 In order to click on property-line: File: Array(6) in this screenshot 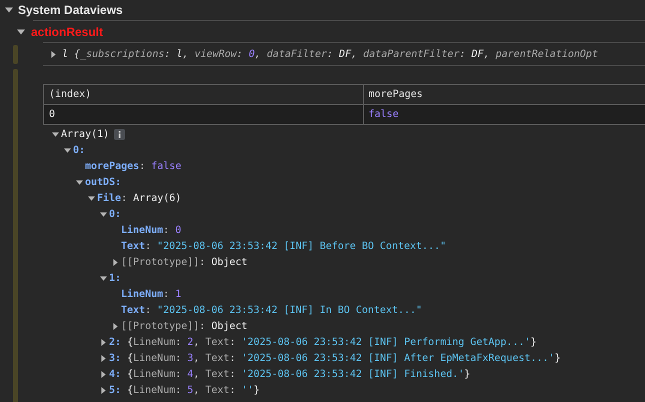, I will do `click(139, 198)`.